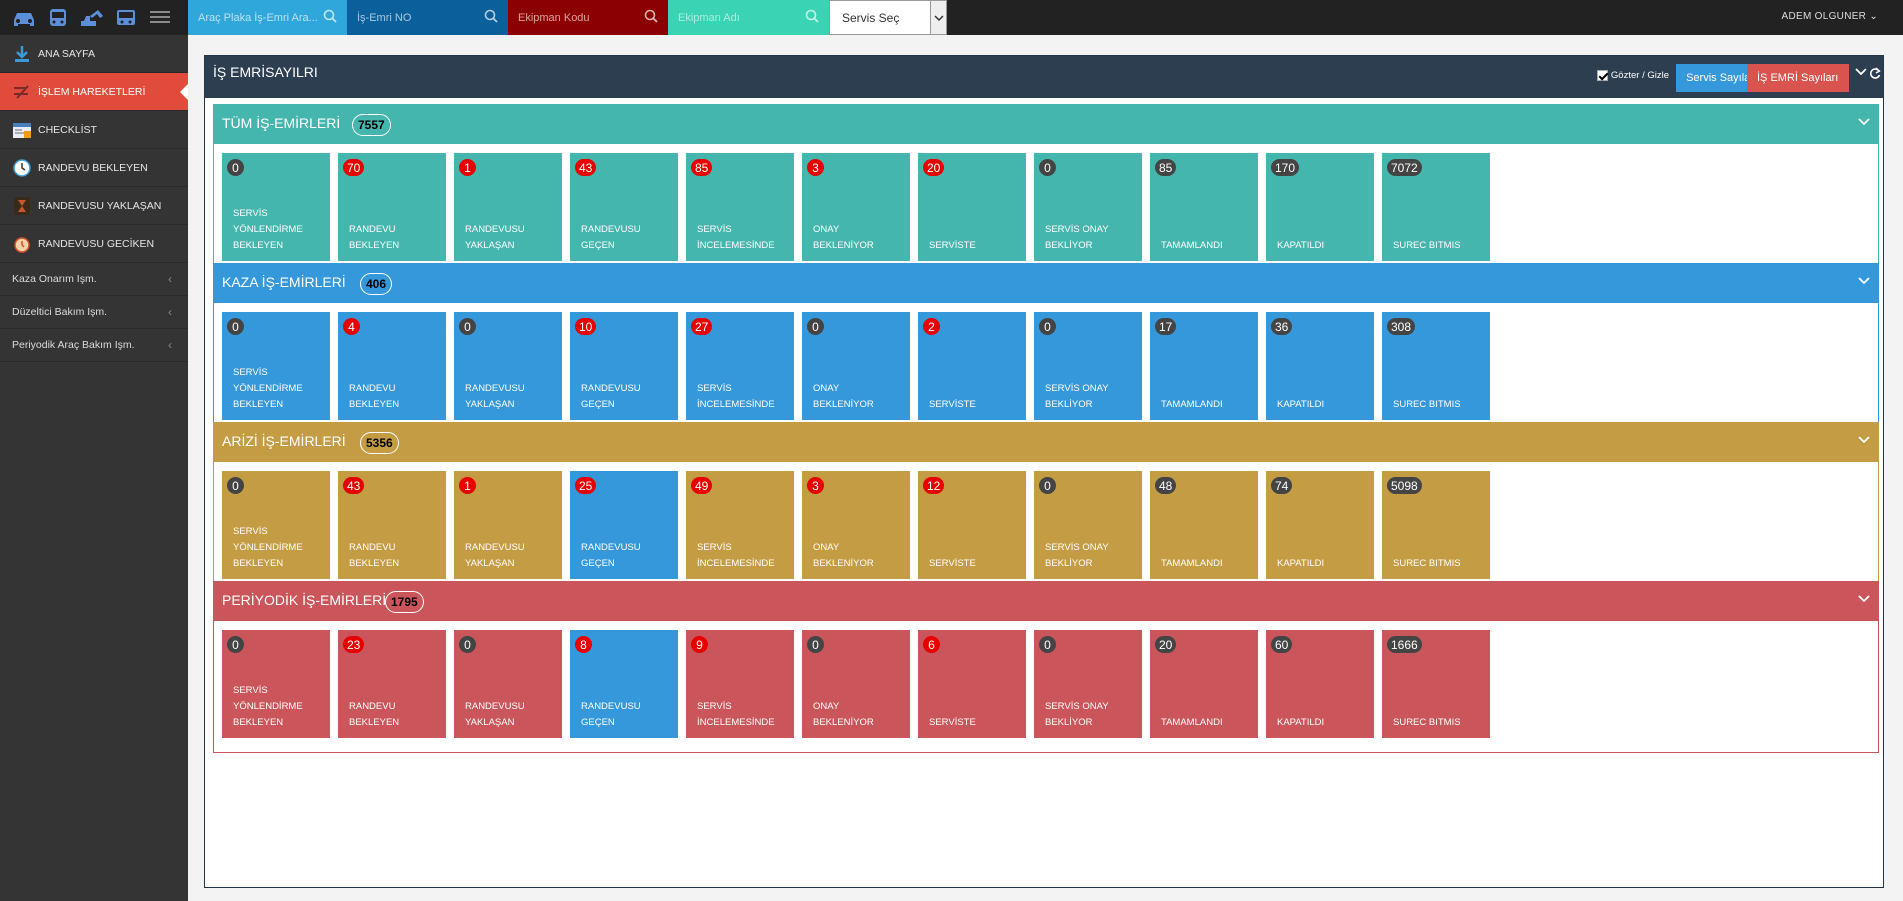 The width and height of the screenshot is (1903, 901). I want to click on sidebar-item-randevusu-yaklasan: RANDEVUSU YAKLAŞAN, so click(94, 206).